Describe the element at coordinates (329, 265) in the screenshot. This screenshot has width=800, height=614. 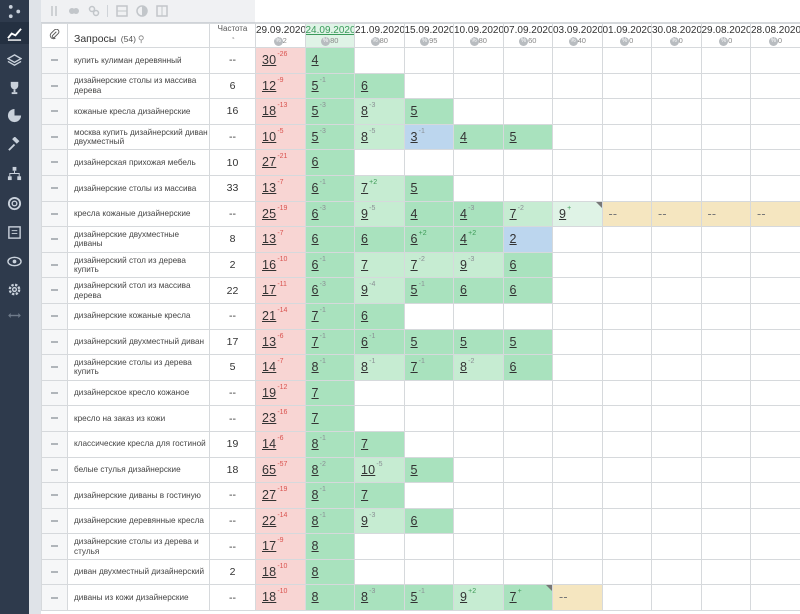
I see `position-cell: 6-1` at that location.